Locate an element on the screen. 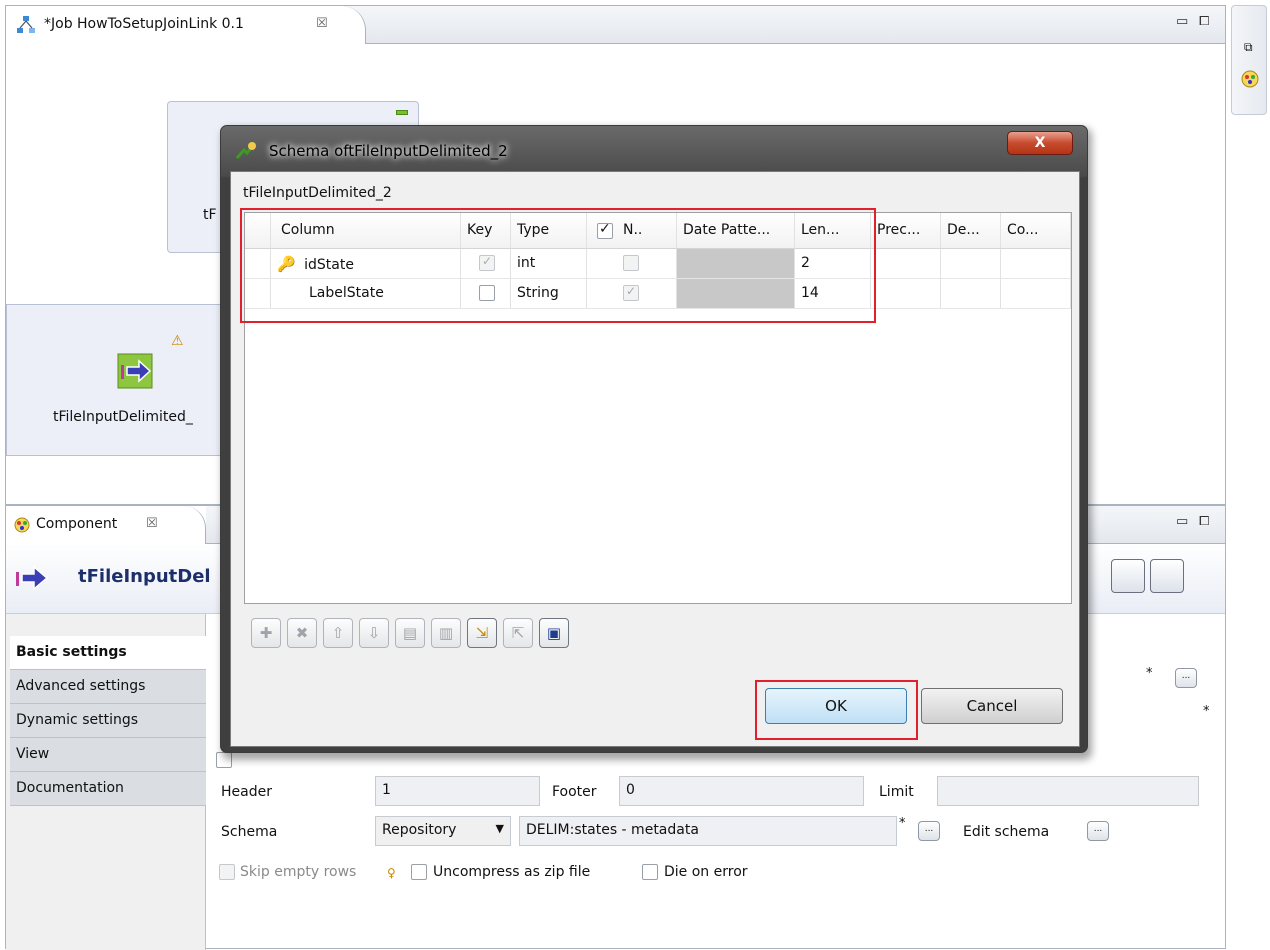 This screenshot has height=950, width=1270. skip-empty-rows-label: Skip empty rows is located at coordinates (298, 872).